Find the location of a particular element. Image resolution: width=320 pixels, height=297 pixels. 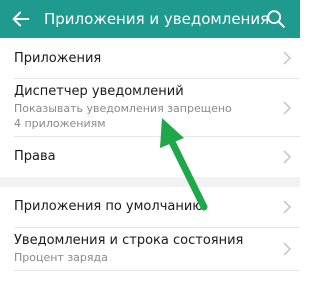

item-subtitle: 4 приложениям is located at coordinates (60, 123).